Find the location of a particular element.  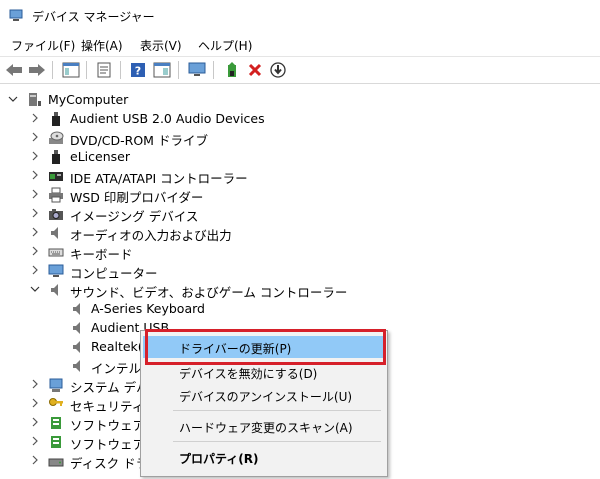

system-device-icon is located at coordinates (56, 385).